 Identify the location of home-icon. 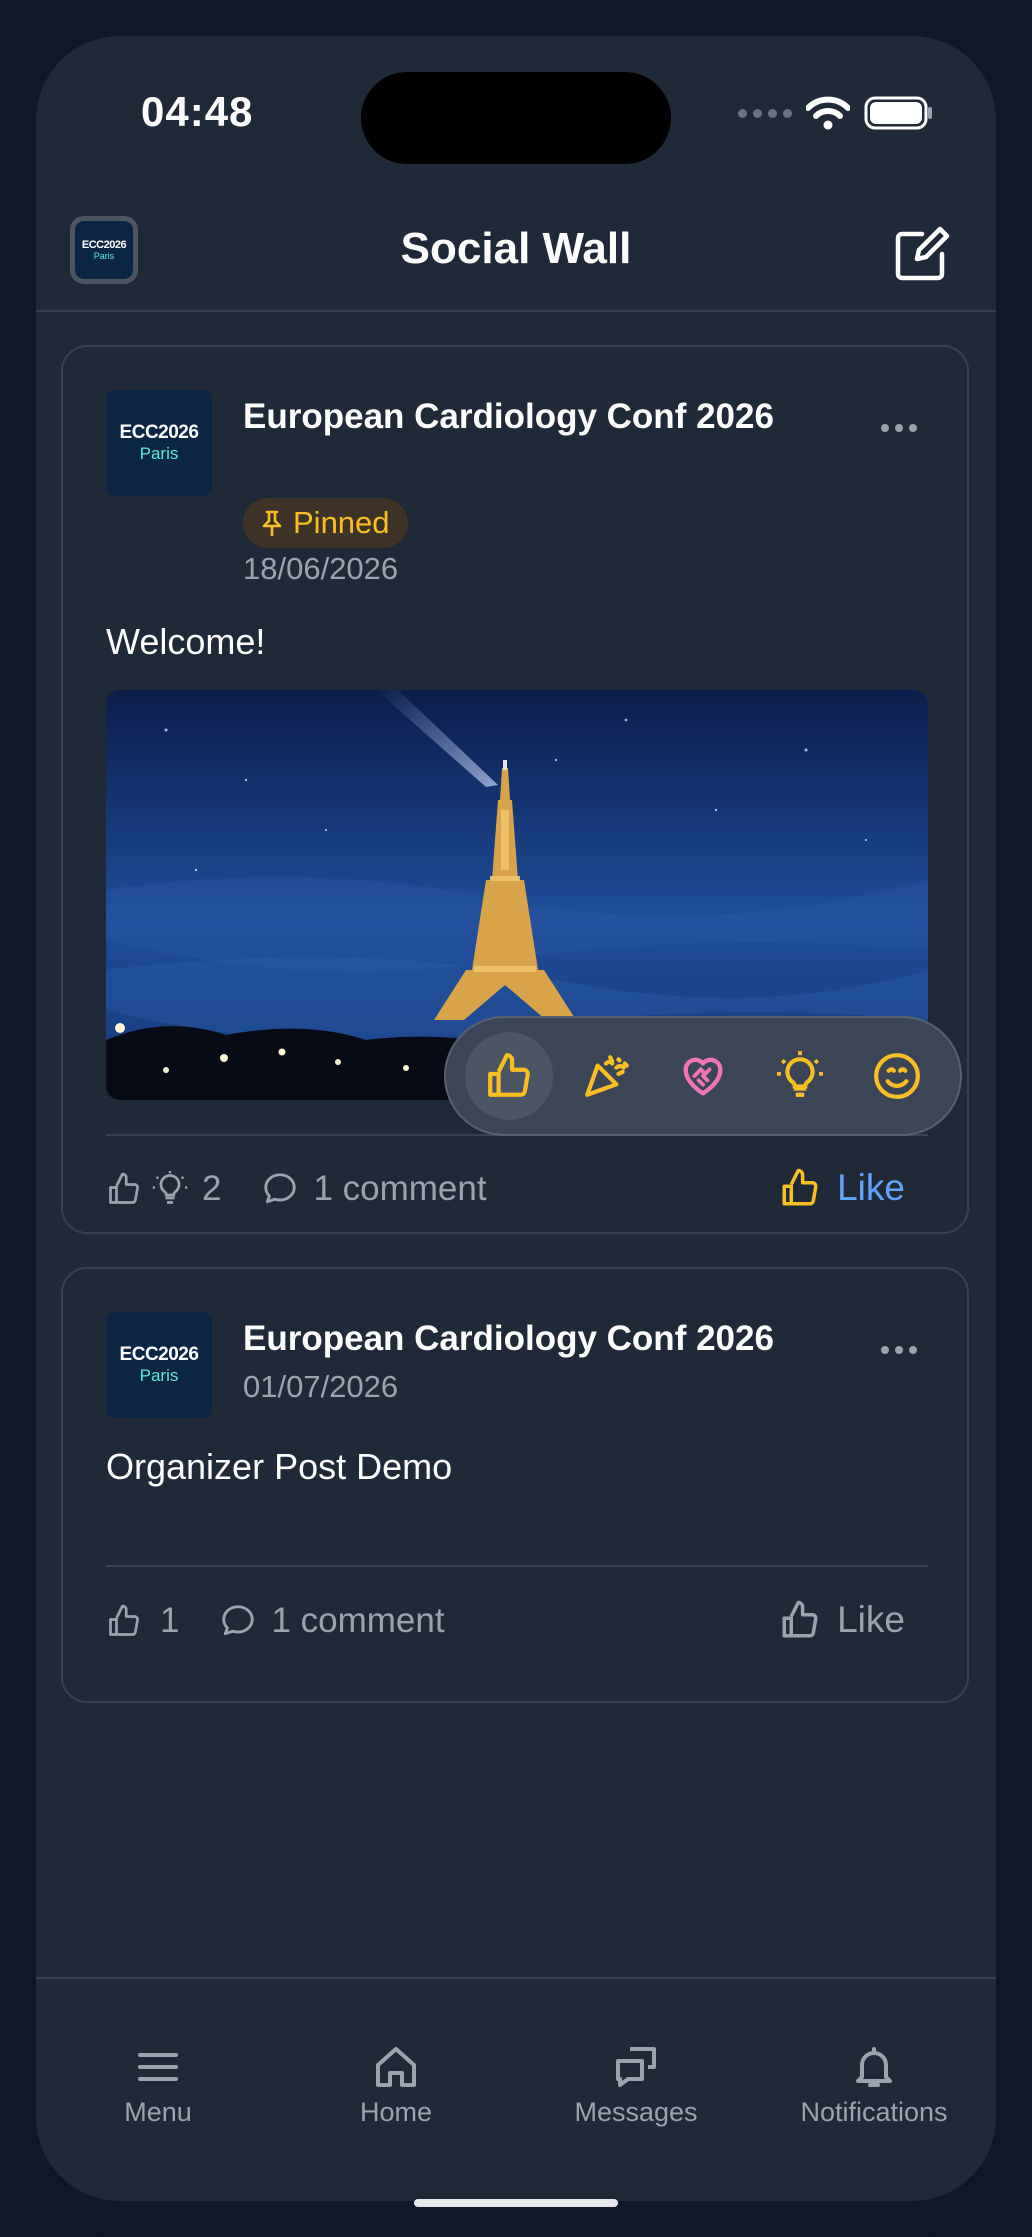
(396, 2067).